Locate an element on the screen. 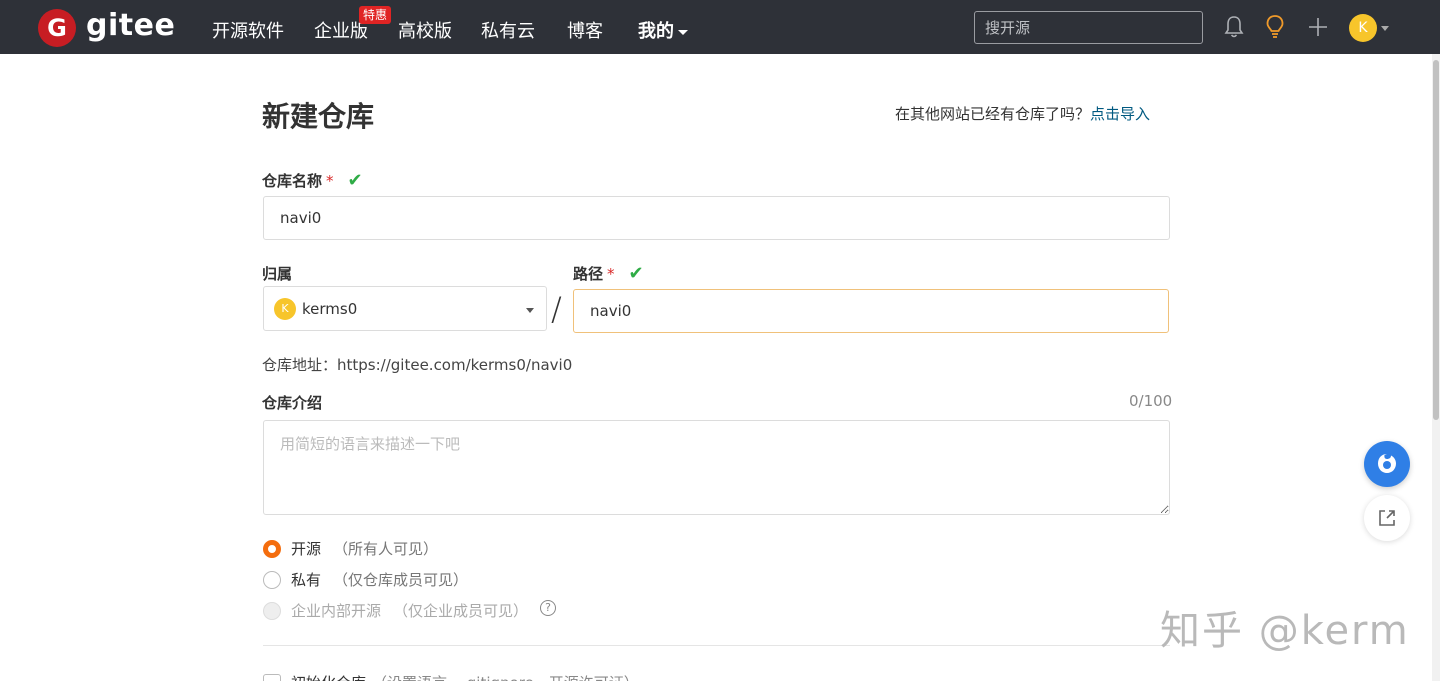 This screenshot has height=681, width=1440. watermark: 知乎 @kerm is located at coordinates (1285, 631).